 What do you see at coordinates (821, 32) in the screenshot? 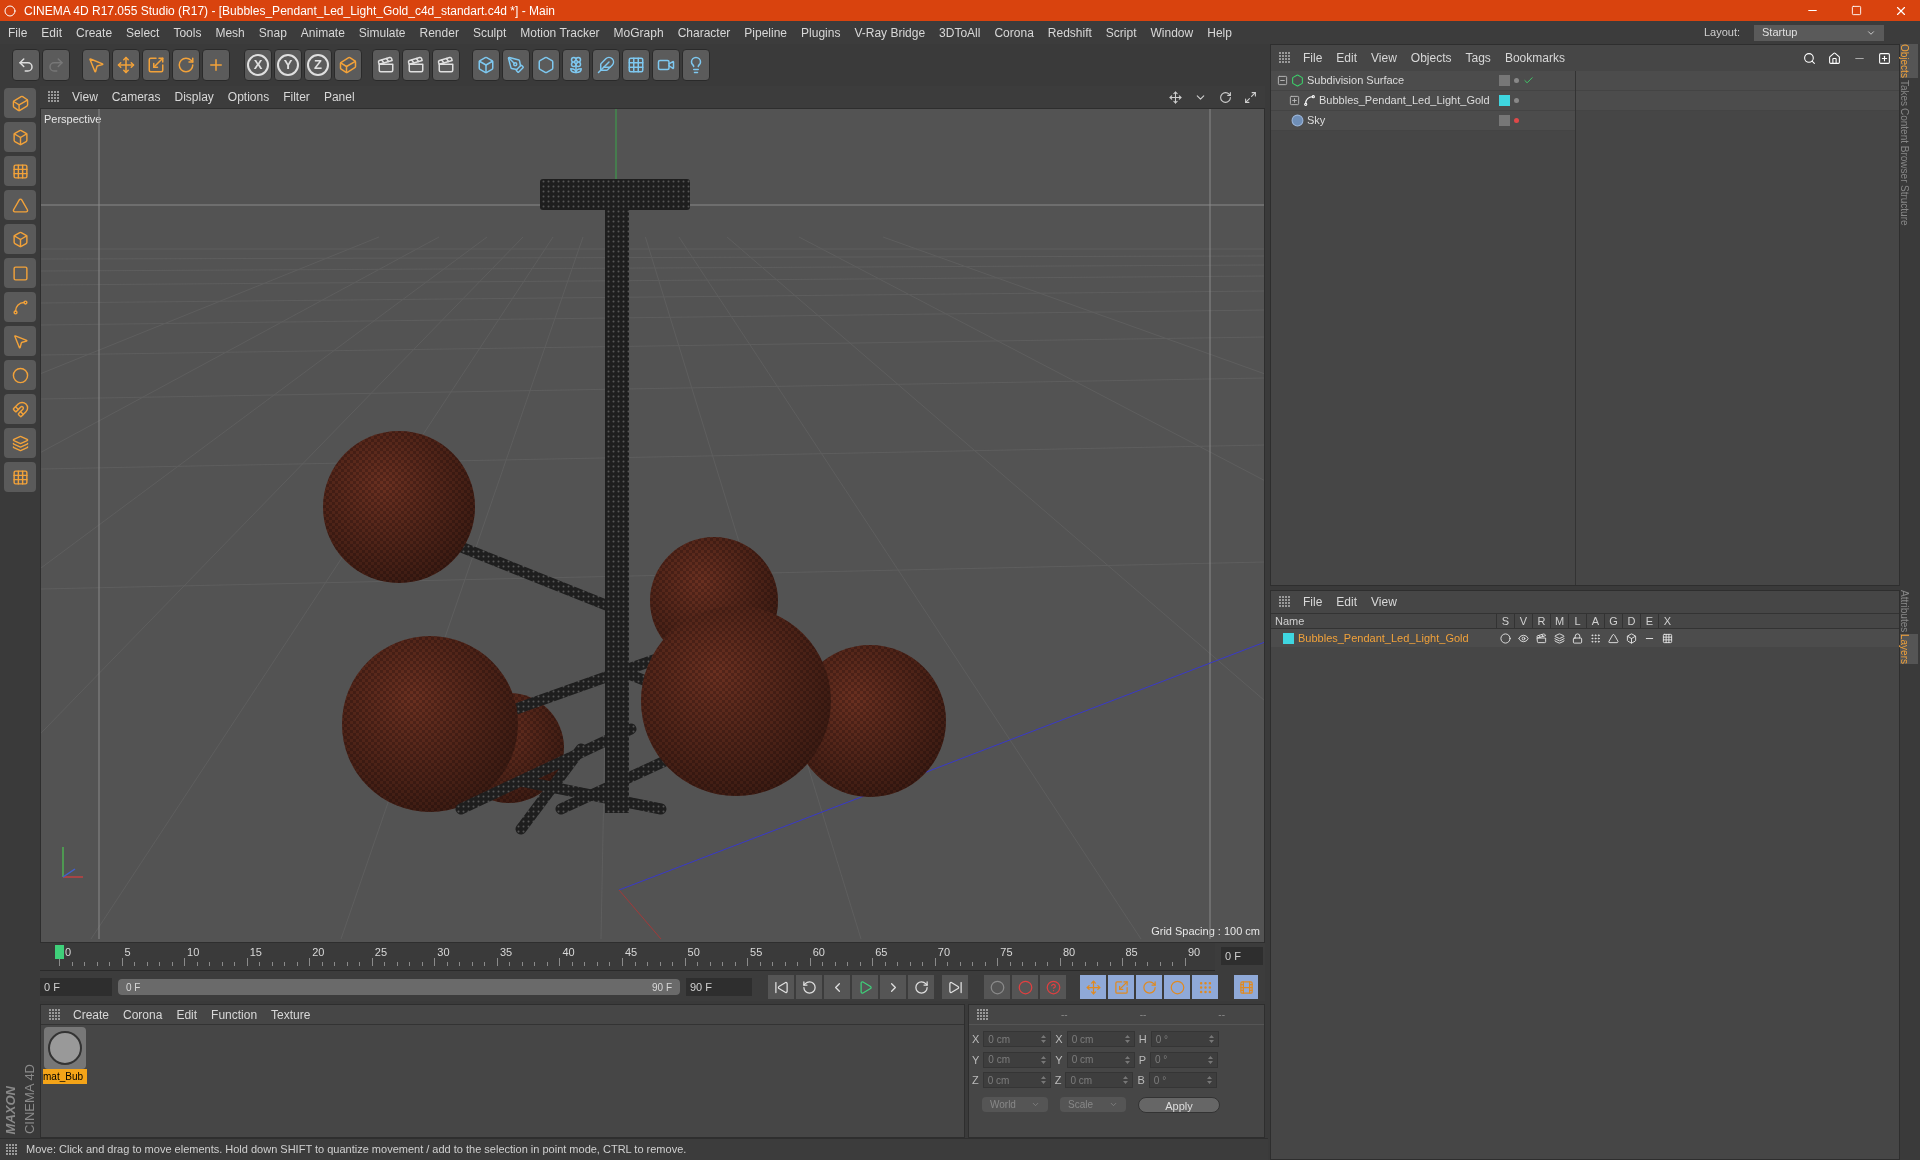
I see `menu-item: Plugins` at bounding box center [821, 32].